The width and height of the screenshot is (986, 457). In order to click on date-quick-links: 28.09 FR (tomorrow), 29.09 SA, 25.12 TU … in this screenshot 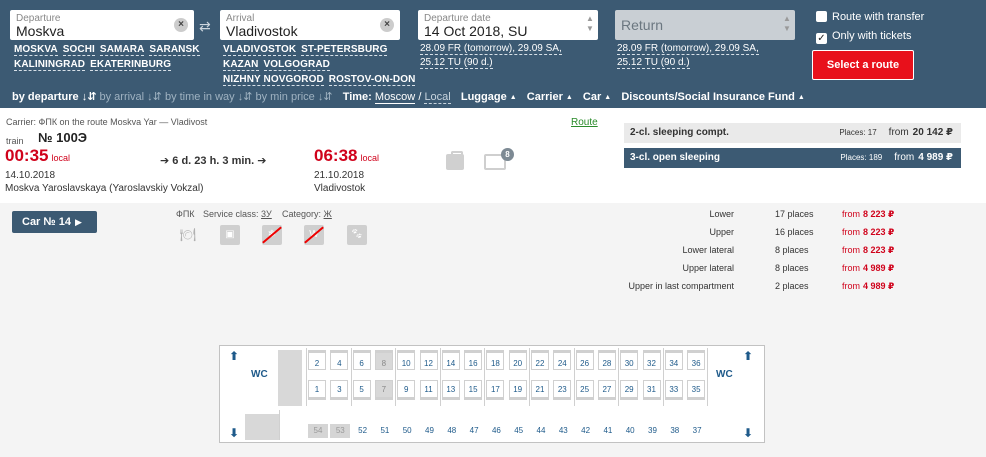, I will do `click(491, 56)`.